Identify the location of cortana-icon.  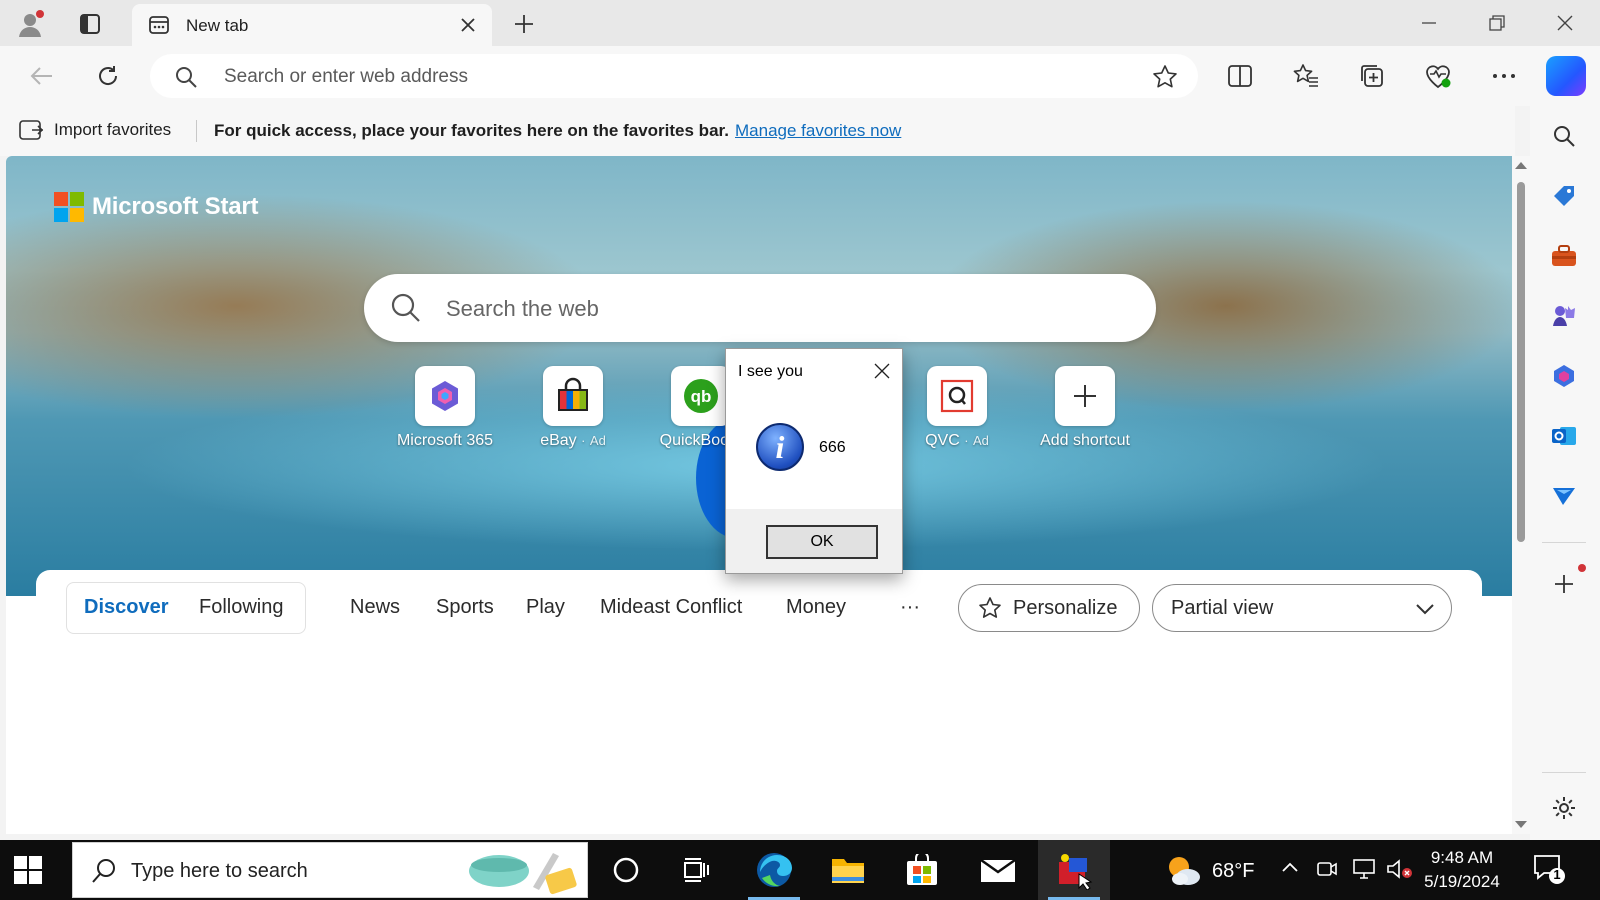
(626, 870).